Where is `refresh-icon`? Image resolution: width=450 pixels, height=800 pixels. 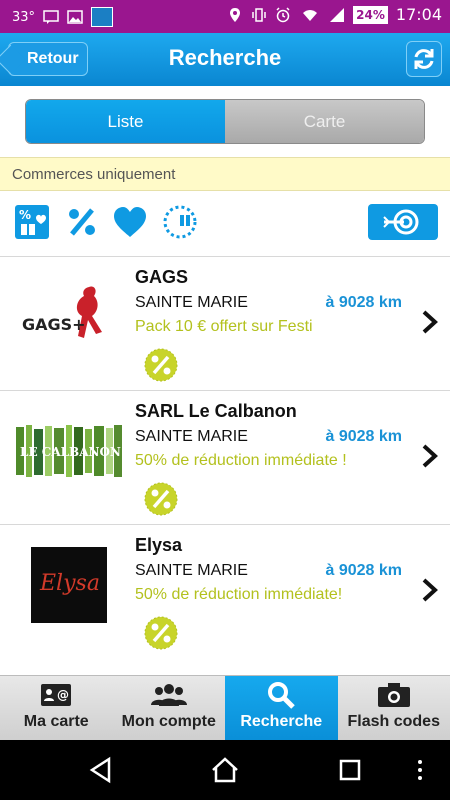
refresh-icon is located at coordinates (424, 59).